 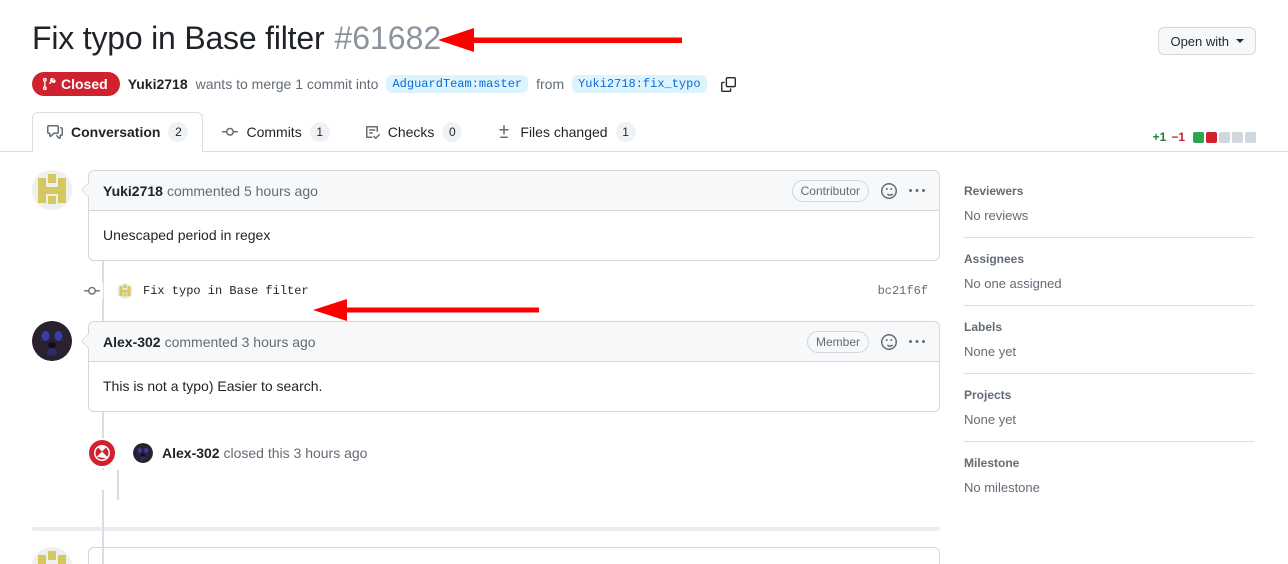 What do you see at coordinates (1109, 395) in the screenshot?
I see `sidebar-title-projects: Projects` at bounding box center [1109, 395].